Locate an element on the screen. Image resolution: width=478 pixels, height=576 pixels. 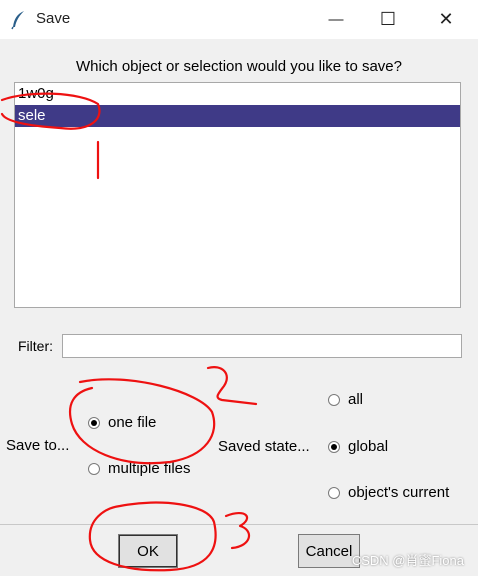
radio-label: object's current is located at coordinates (399, 492).